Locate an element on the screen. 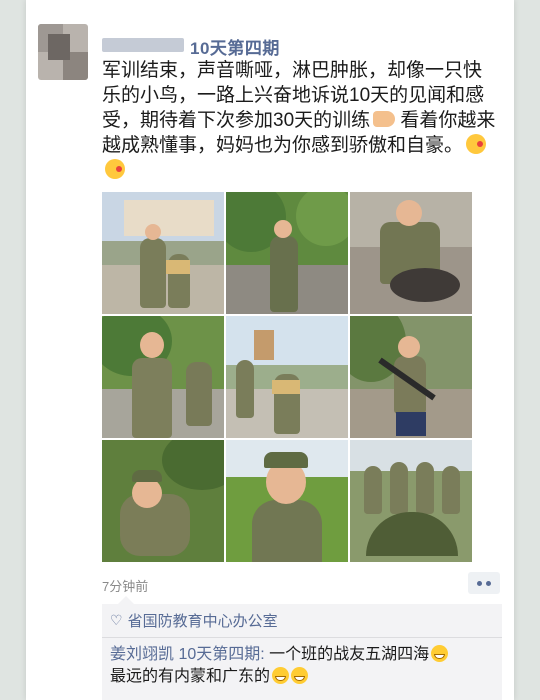 This screenshot has height=700, width=540. photo-sky is located at coordinates (287, 340).